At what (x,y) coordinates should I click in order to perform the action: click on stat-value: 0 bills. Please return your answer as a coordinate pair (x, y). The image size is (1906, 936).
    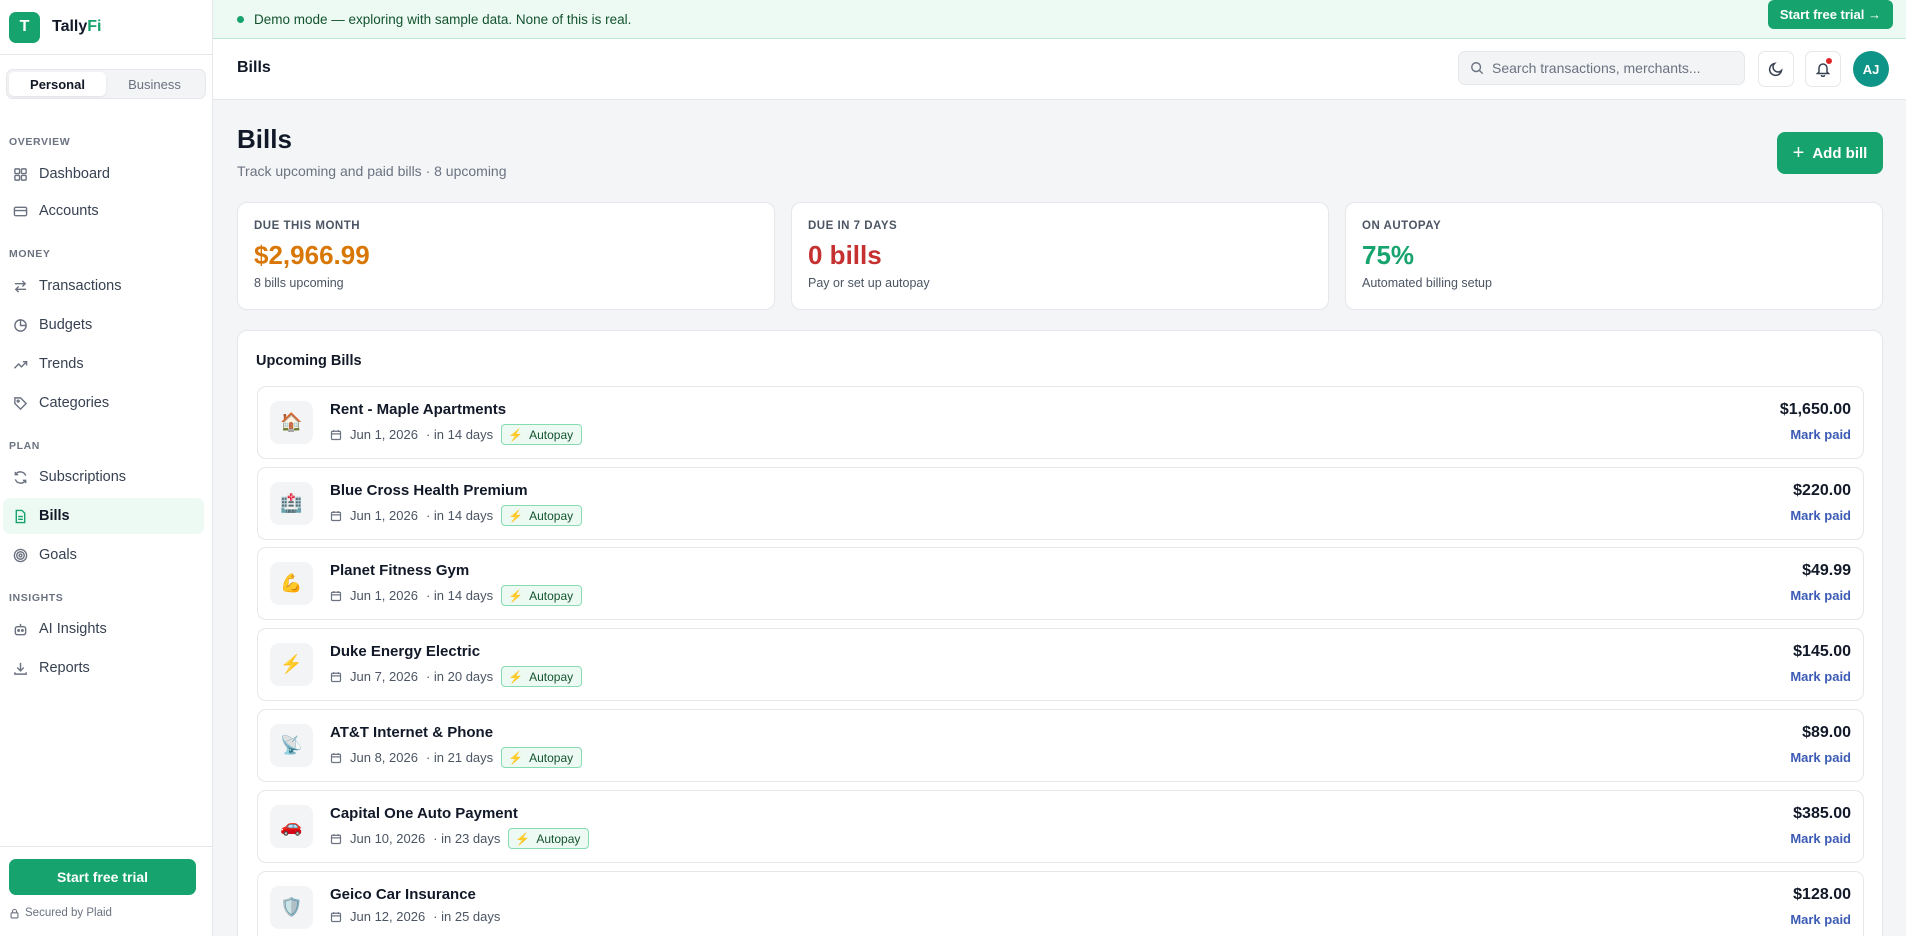
    Looking at the image, I should click on (845, 255).